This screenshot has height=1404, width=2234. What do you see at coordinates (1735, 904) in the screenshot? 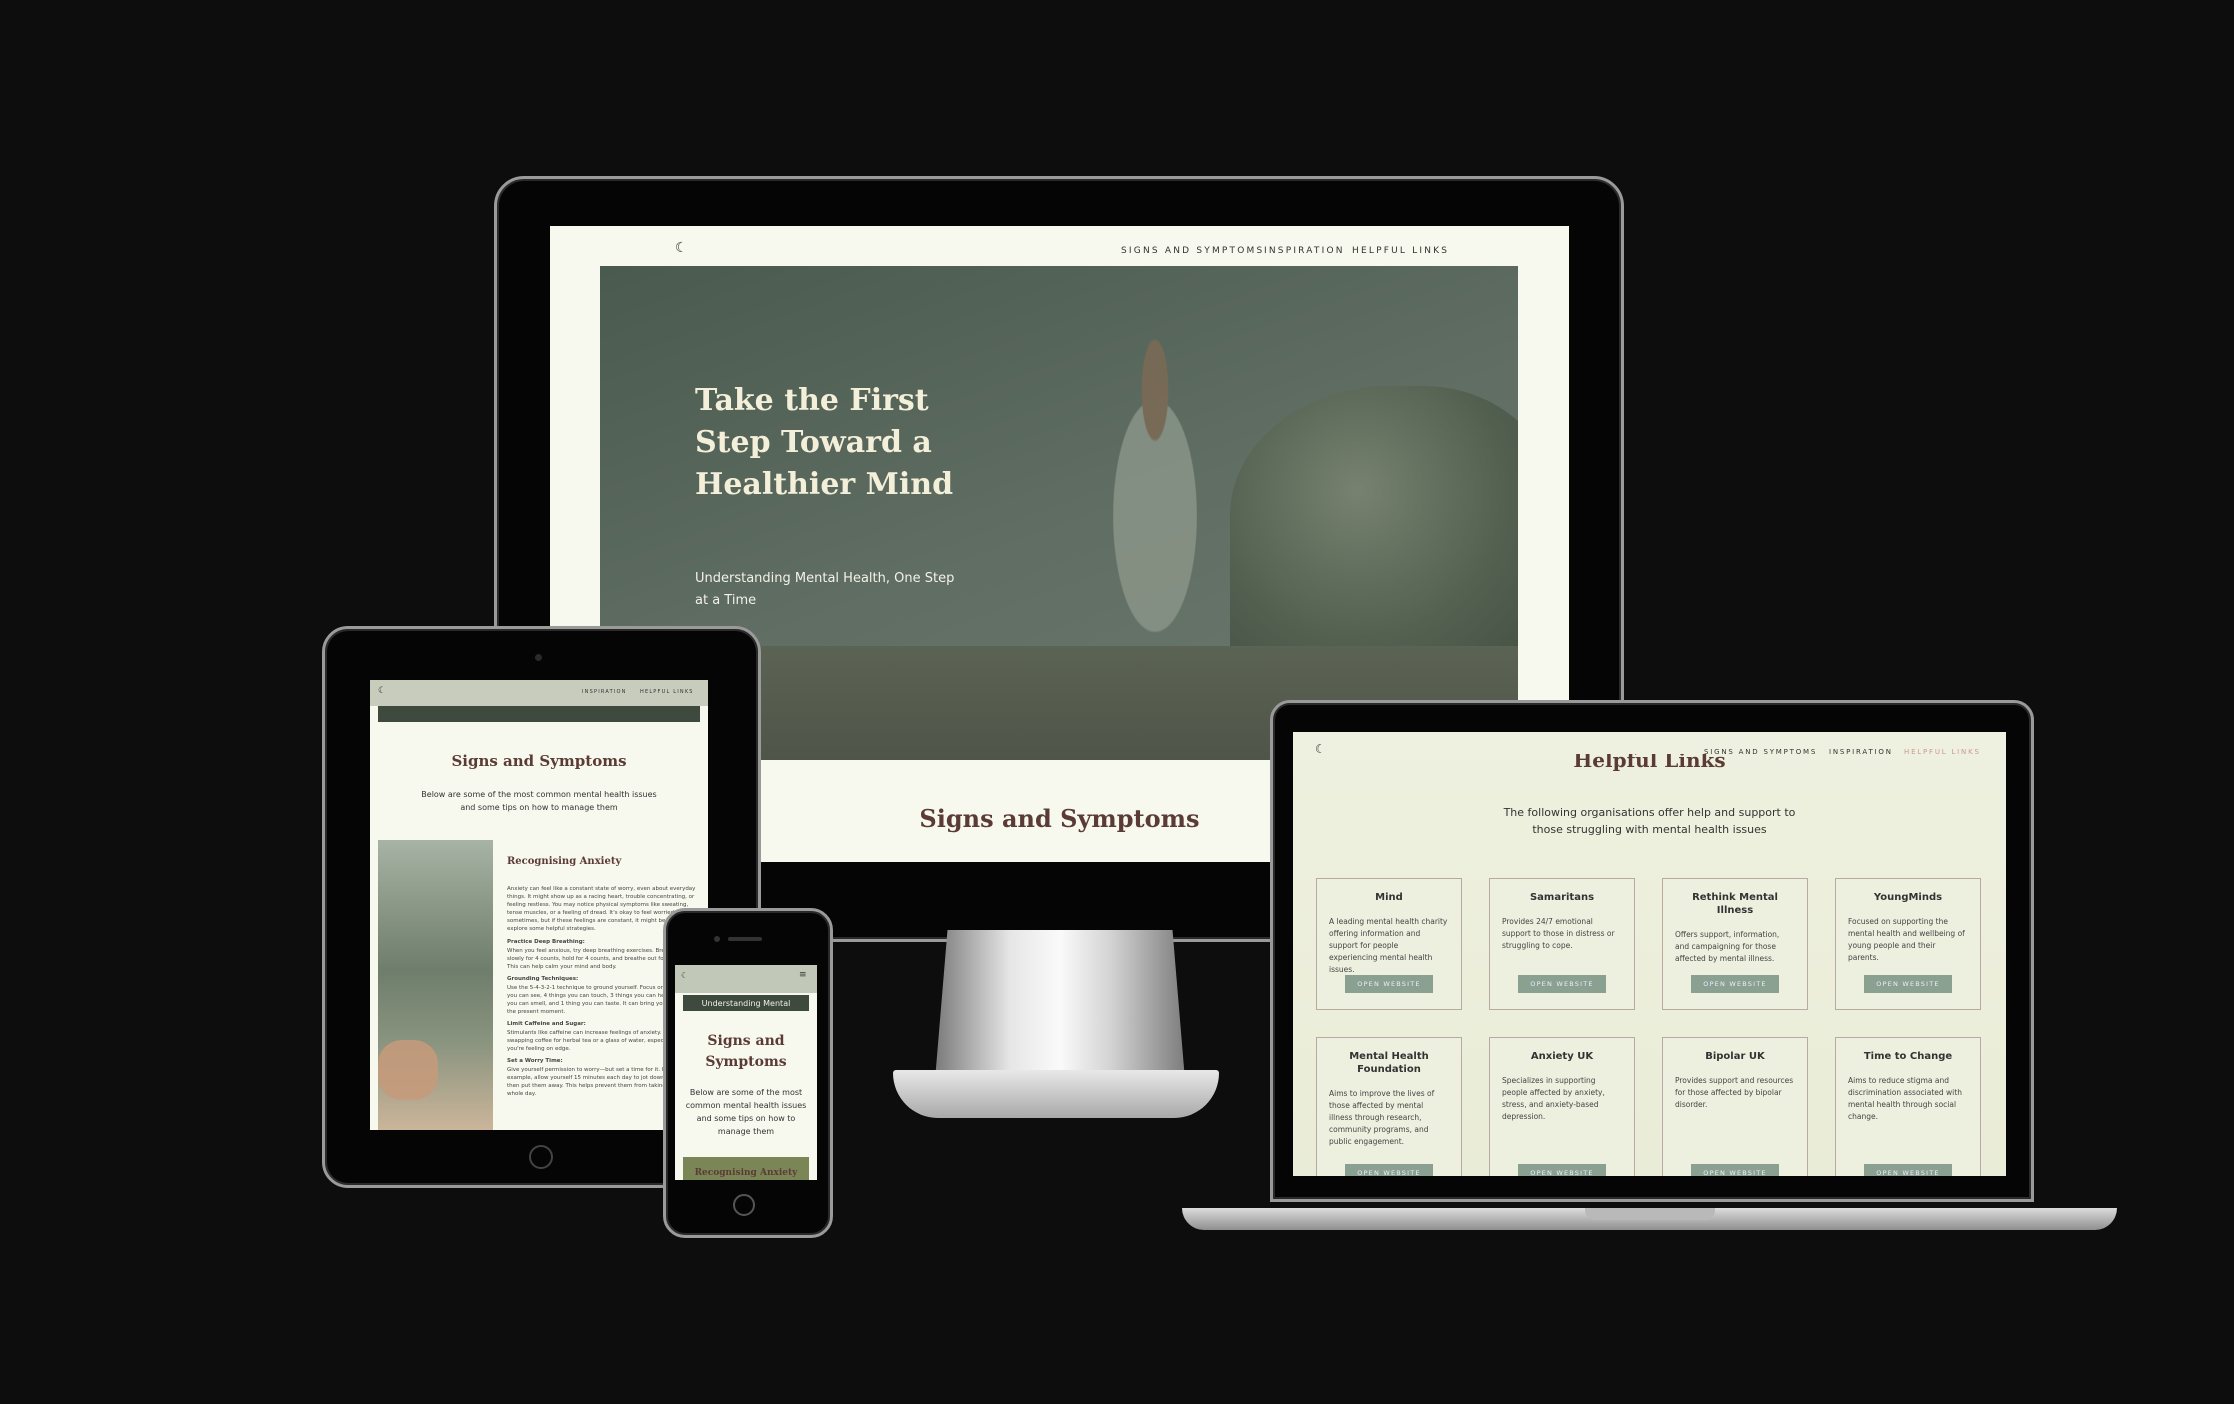
I see `card-title: Rethink Mental Illness` at bounding box center [1735, 904].